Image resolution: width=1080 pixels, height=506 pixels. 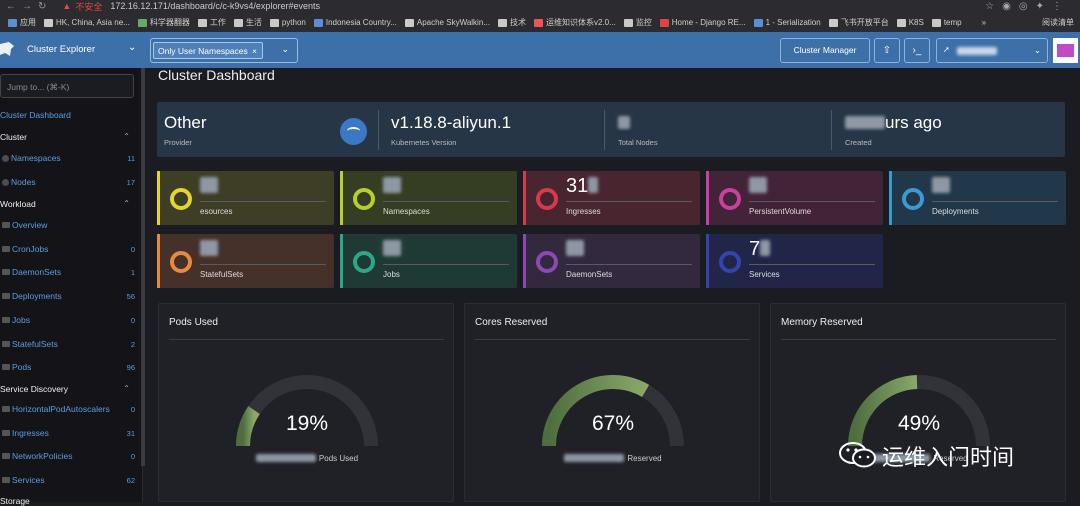 What do you see at coordinates (428, 261) in the screenshot?
I see `resource-card-jobs: Jobs` at bounding box center [428, 261].